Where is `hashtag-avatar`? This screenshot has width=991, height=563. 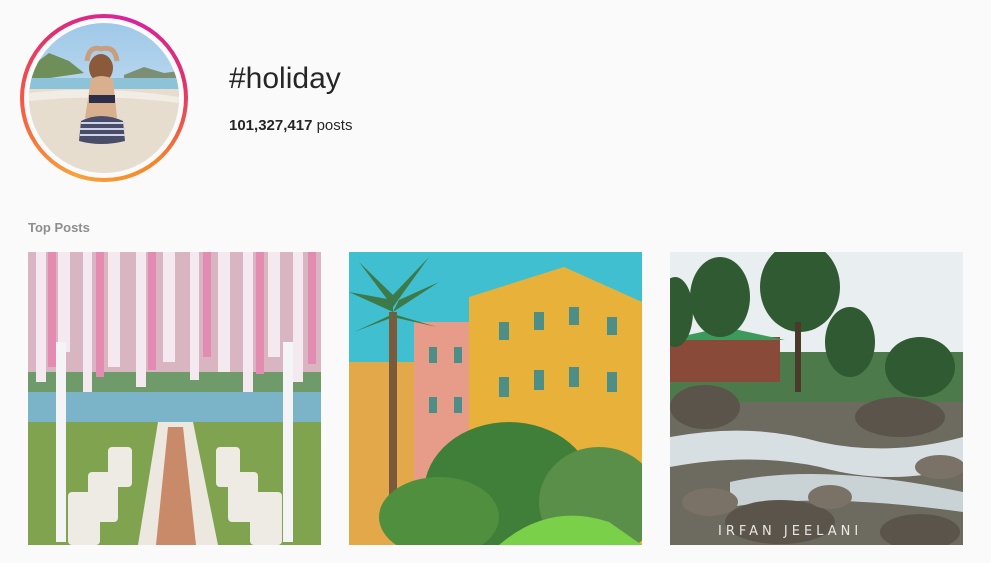 hashtag-avatar is located at coordinates (104, 98).